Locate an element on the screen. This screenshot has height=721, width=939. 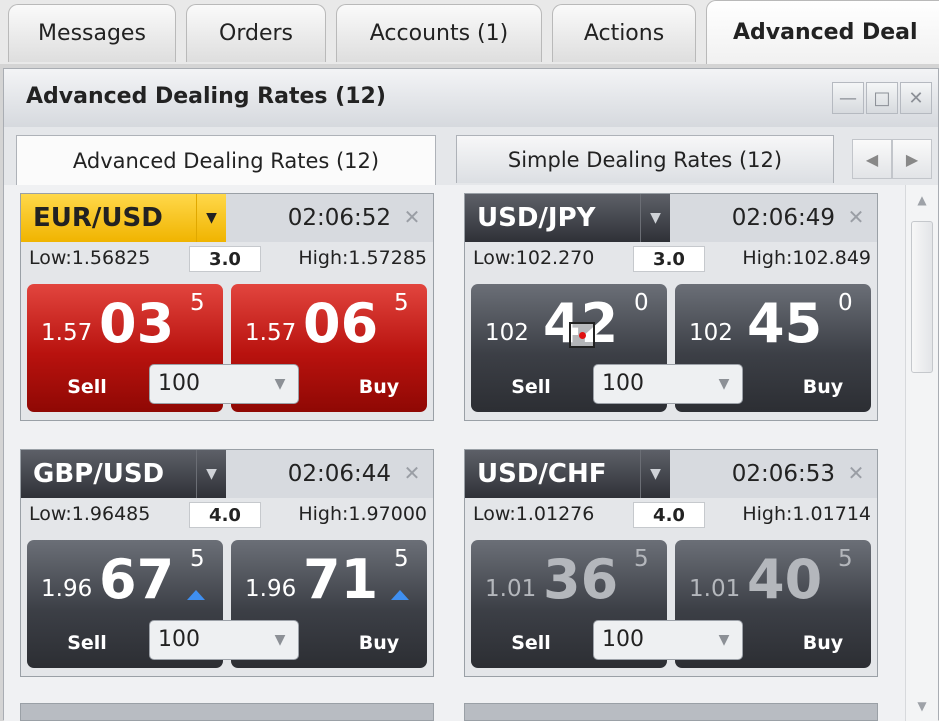
minimize-button: — is located at coordinates (848, 98).